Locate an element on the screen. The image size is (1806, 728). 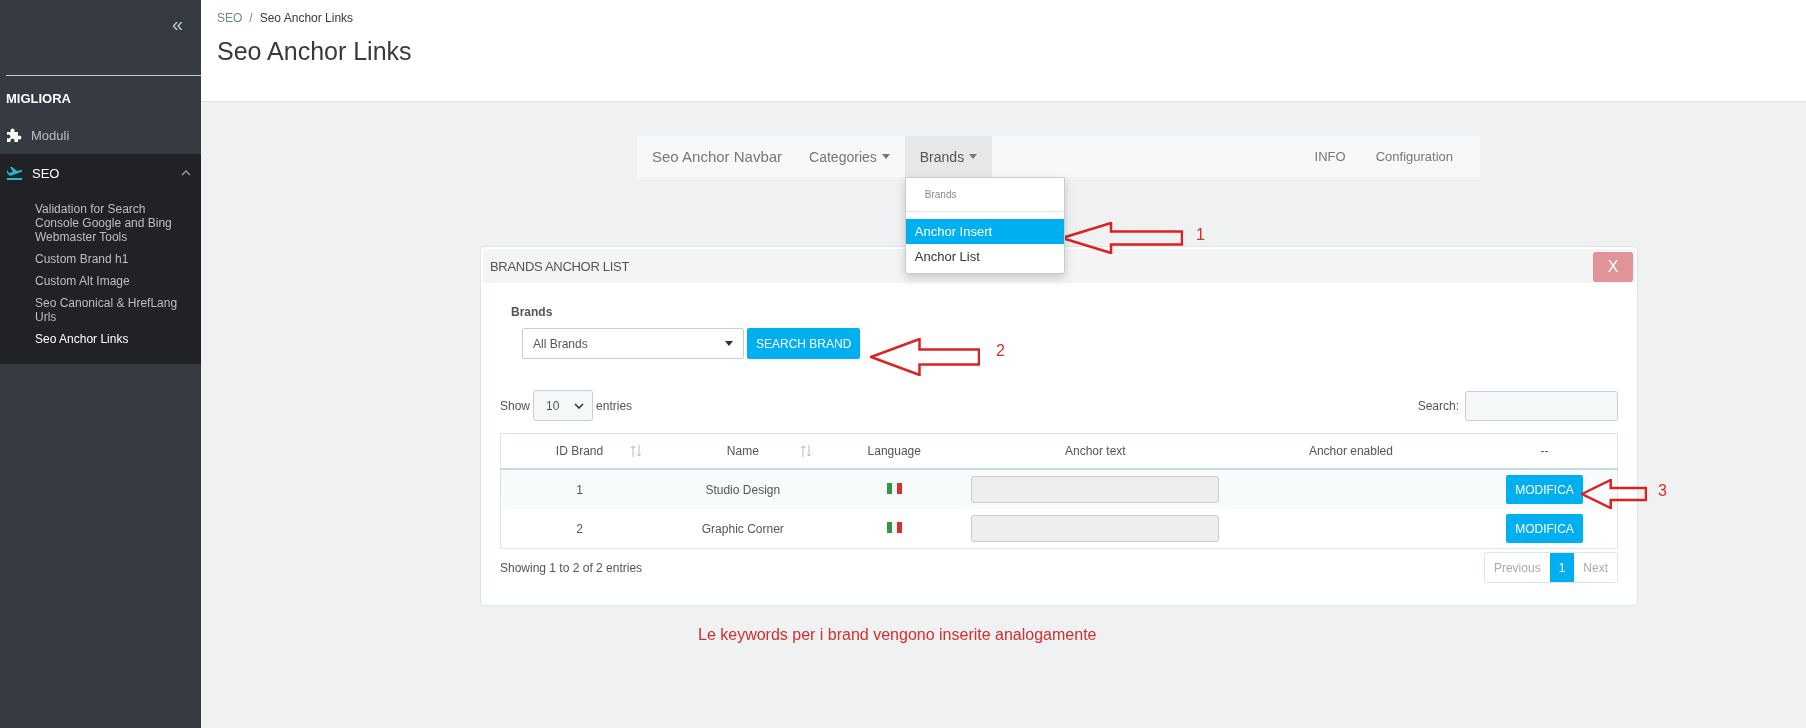
submenu-item: Seo Canonical & HrefLang Urls is located at coordinates (100, 310).